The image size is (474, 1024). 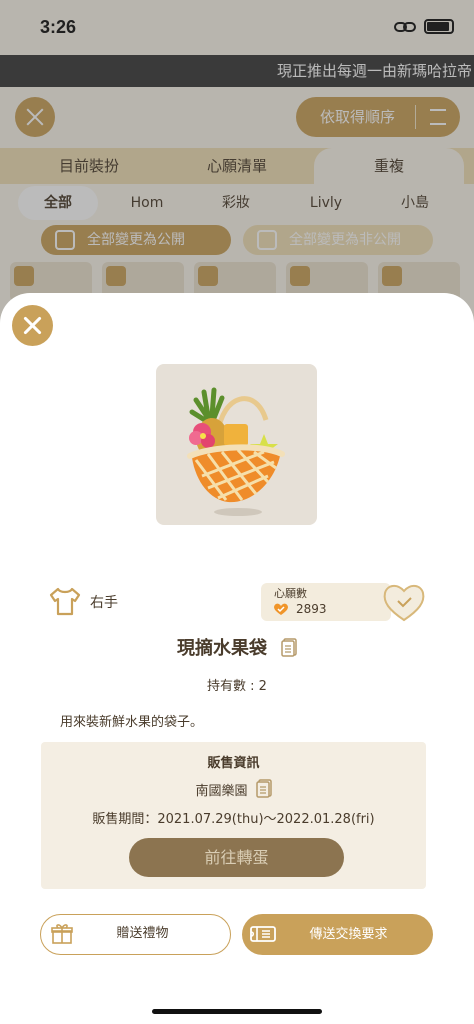 What do you see at coordinates (348, 934) in the screenshot?
I see `send-trade-request-label: 傳送交換要求` at bounding box center [348, 934].